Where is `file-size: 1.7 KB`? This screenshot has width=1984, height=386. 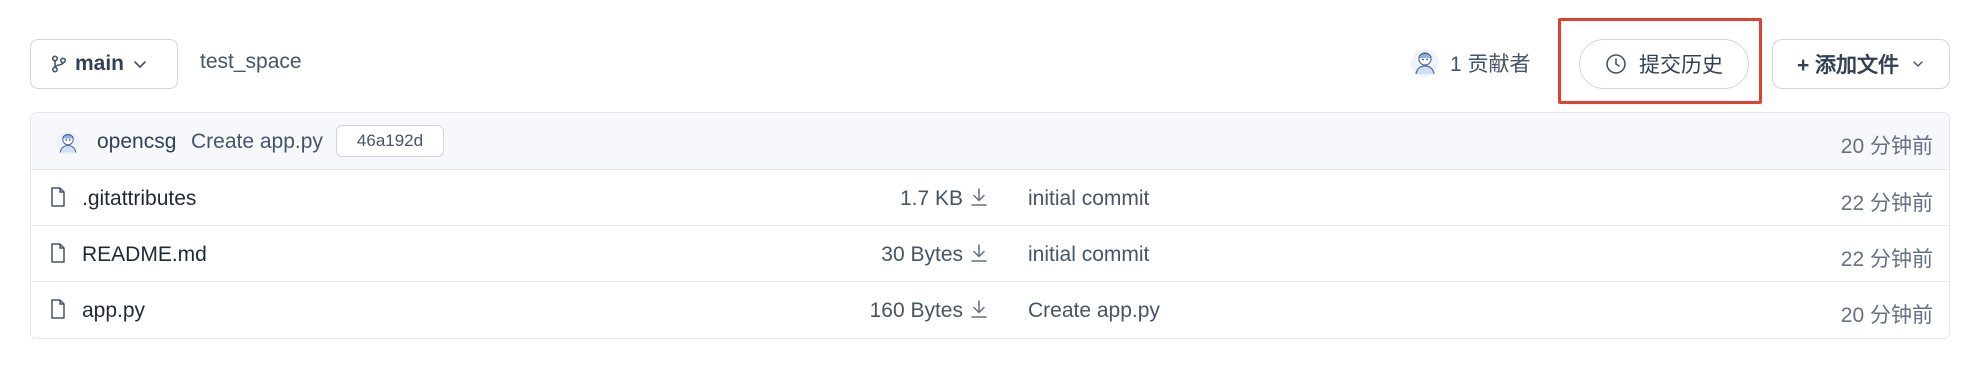
file-size: 1.7 KB is located at coordinates (931, 198).